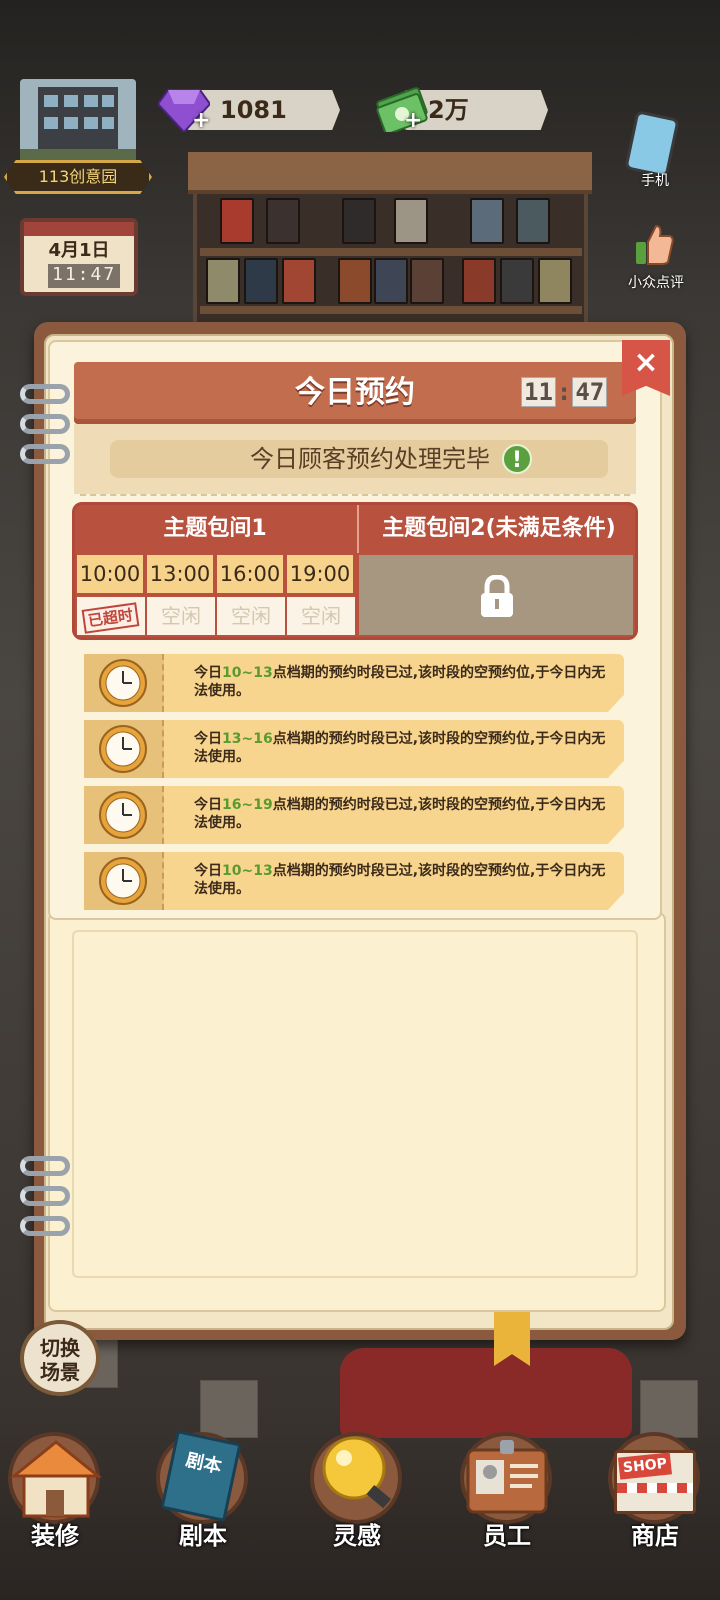  What do you see at coordinates (507, 1536) in the screenshot?
I see `nav-staff-label: 员工` at bounding box center [507, 1536].